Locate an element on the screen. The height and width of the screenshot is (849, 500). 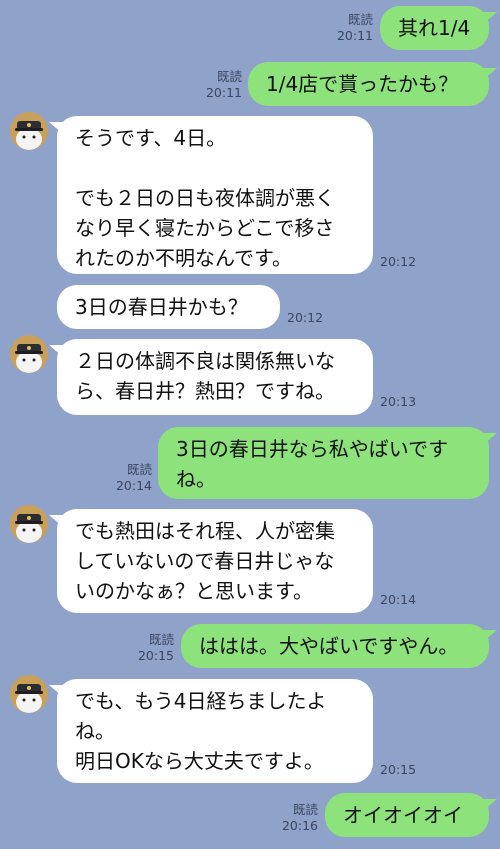
message-bubble: でも、もう4日経ちましたよ ね。 明日OKなら大丈夫ですよ。 is located at coordinates (211, 731).